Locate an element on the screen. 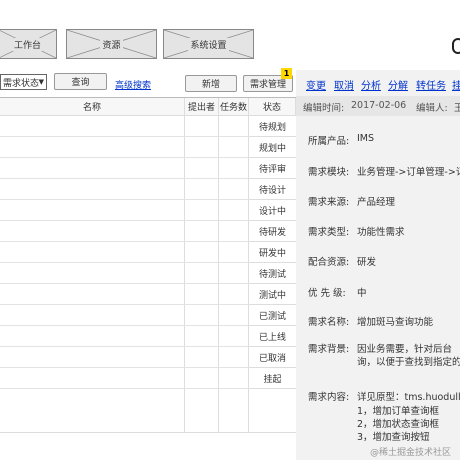 The image size is (460, 460). status-cell: 研发中 is located at coordinates (272, 252).